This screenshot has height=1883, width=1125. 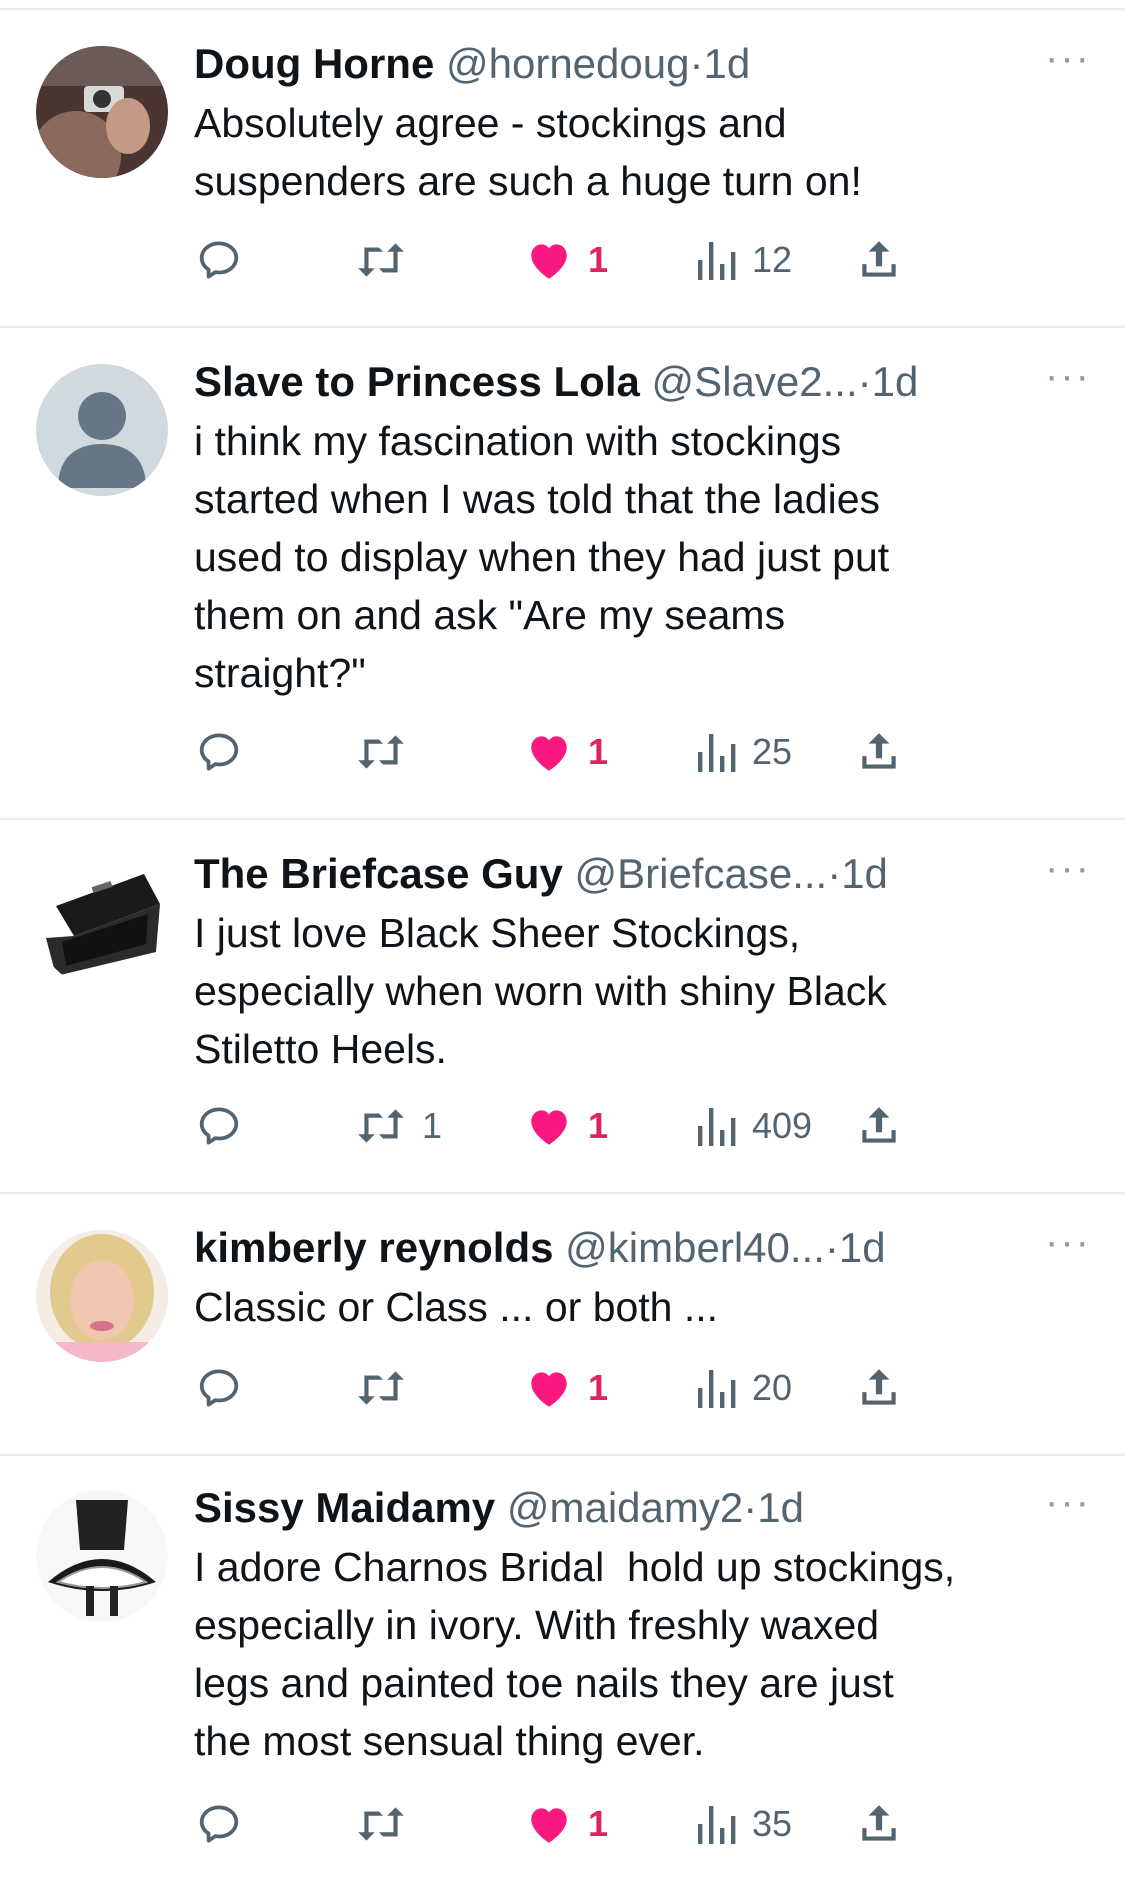 What do you see at coordinates (743, 1388) in the screenshot?
I see `views-button: 20` at bounding box center [743, 1388].